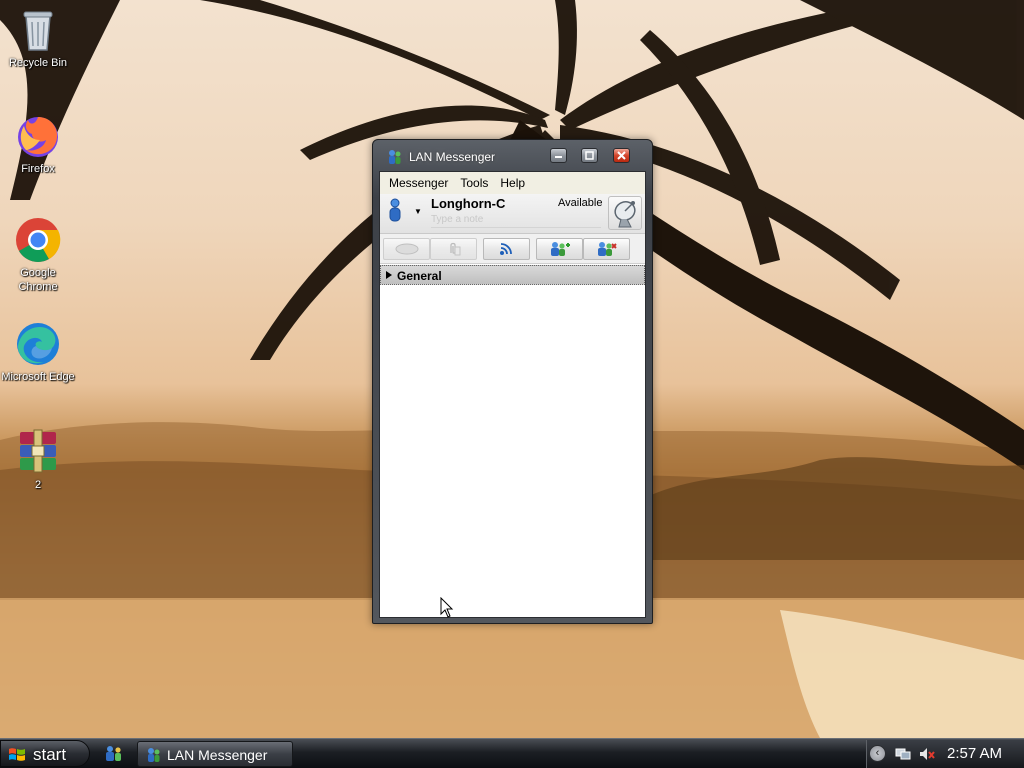 This screenshot has width=1024, height=768. Describe the element at coordinates (38, 240) in the screenshot. I see `chrome-icon` at that location.